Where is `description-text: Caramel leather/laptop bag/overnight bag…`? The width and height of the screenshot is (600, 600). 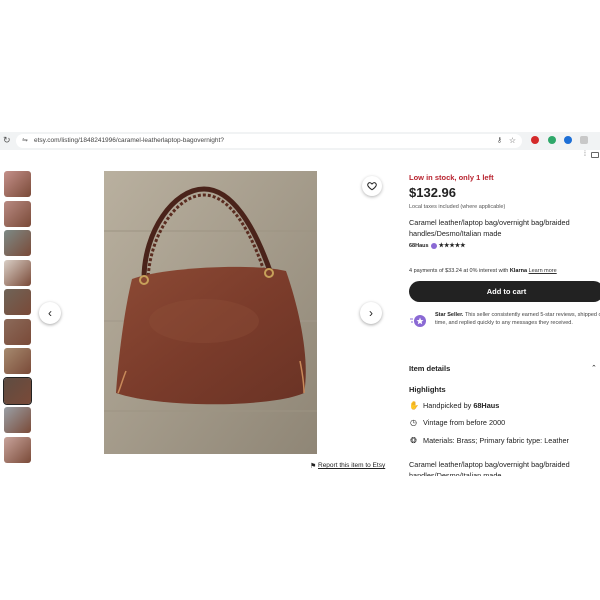
description-text: Caramel leather/laptop bag/overnight bag… is located at coordinates (489, 468).